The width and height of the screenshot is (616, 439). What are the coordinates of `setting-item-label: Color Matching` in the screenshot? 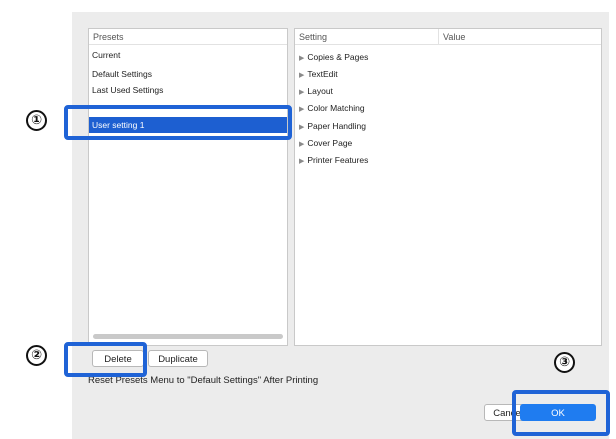 It's located at (336, 108).